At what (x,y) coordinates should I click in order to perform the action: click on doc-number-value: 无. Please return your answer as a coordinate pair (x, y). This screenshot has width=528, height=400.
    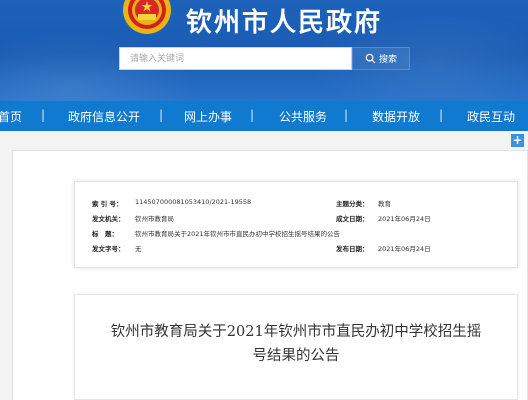
    Looking at the image, I should click on (138, 249).